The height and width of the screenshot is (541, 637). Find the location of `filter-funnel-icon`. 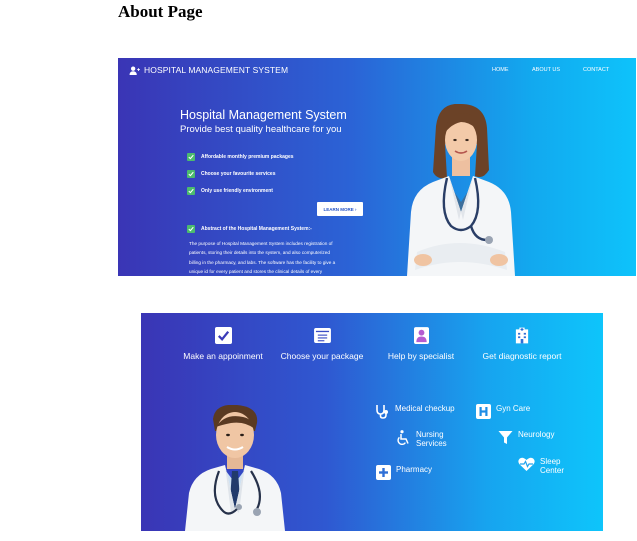

filter-funnel-icon is located at coordinates (505, 437).